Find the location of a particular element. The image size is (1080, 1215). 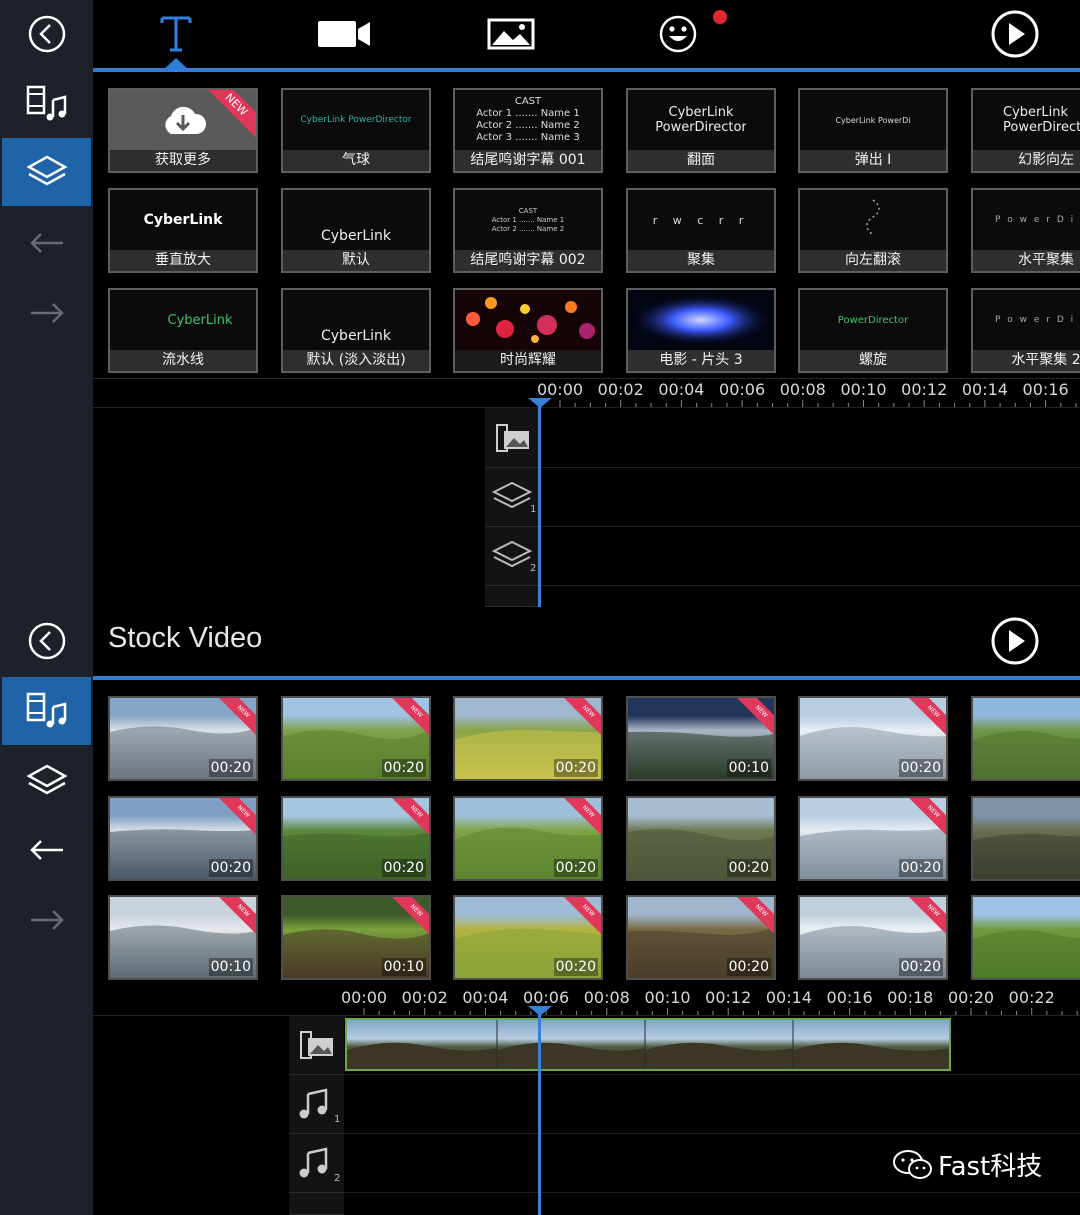

top-track-overlay-2-row is located at coordinates (810, 556).